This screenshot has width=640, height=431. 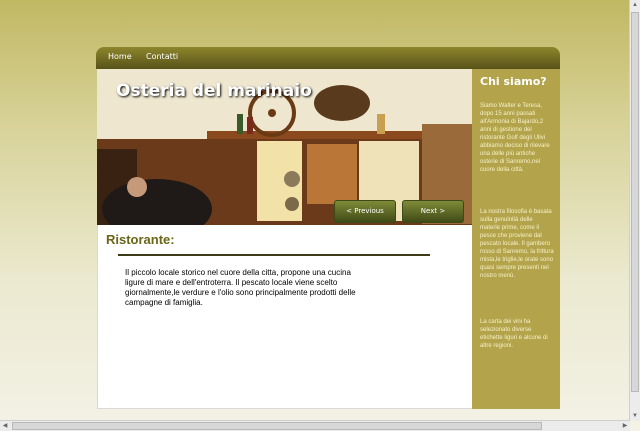 I want to click on divider, so click(x=274, y=255).